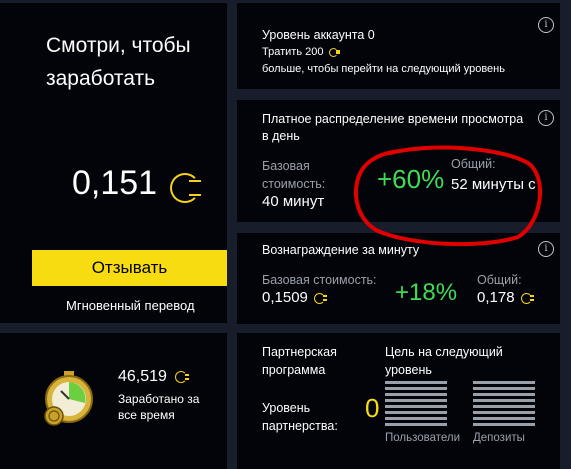 The image size is (571, 469). What do you see at coordinates (416, 403) in the screenshot?
I see `users-bar` at bounding box center [416, 403].